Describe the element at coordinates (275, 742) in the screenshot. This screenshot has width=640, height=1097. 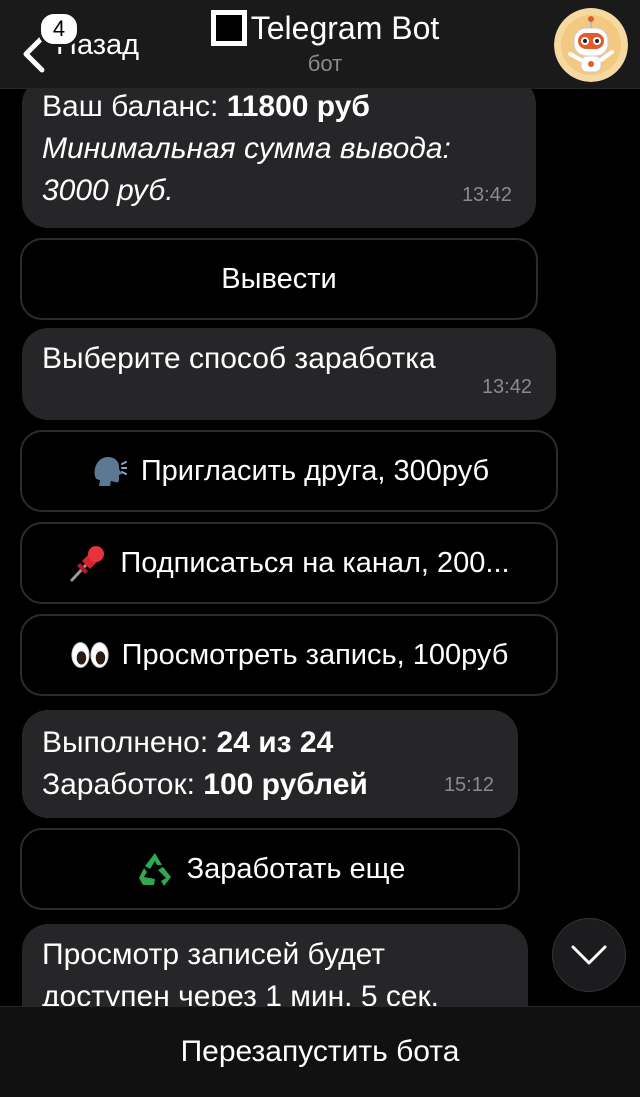
I see `done-value: 24 из 24` at that location.